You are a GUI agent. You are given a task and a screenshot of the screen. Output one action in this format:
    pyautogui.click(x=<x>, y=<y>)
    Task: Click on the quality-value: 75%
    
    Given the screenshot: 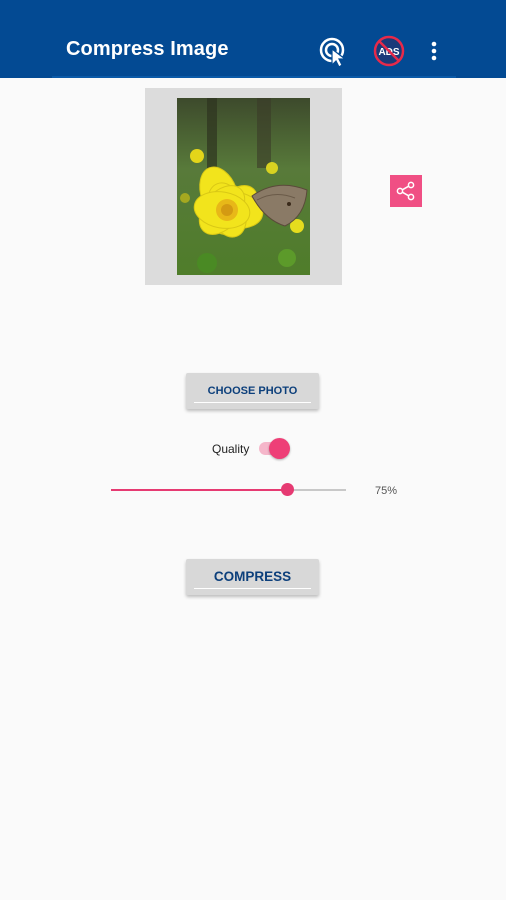 What is the action you would take?
    pyautogui.click(x=386, y=491)
    